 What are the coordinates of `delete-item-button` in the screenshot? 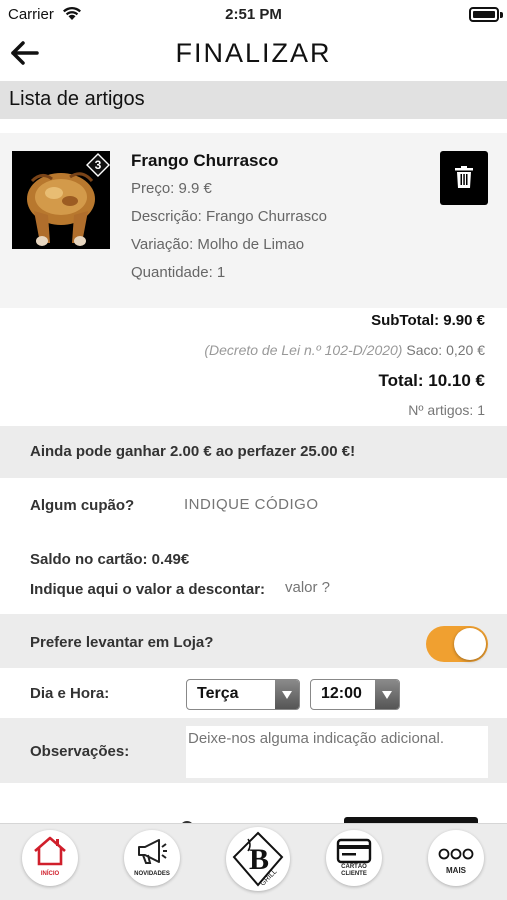 It's located at (464, 178).